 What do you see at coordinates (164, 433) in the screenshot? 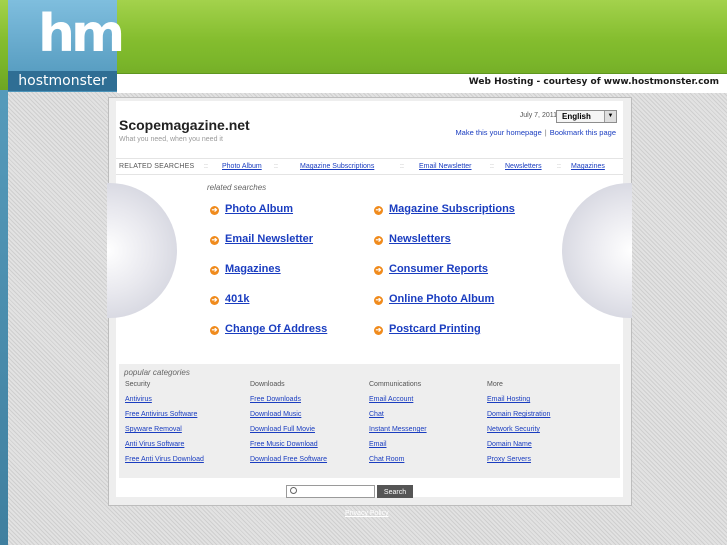
I see `category-link: Spyware Removal` at bounding box center [164, 433].